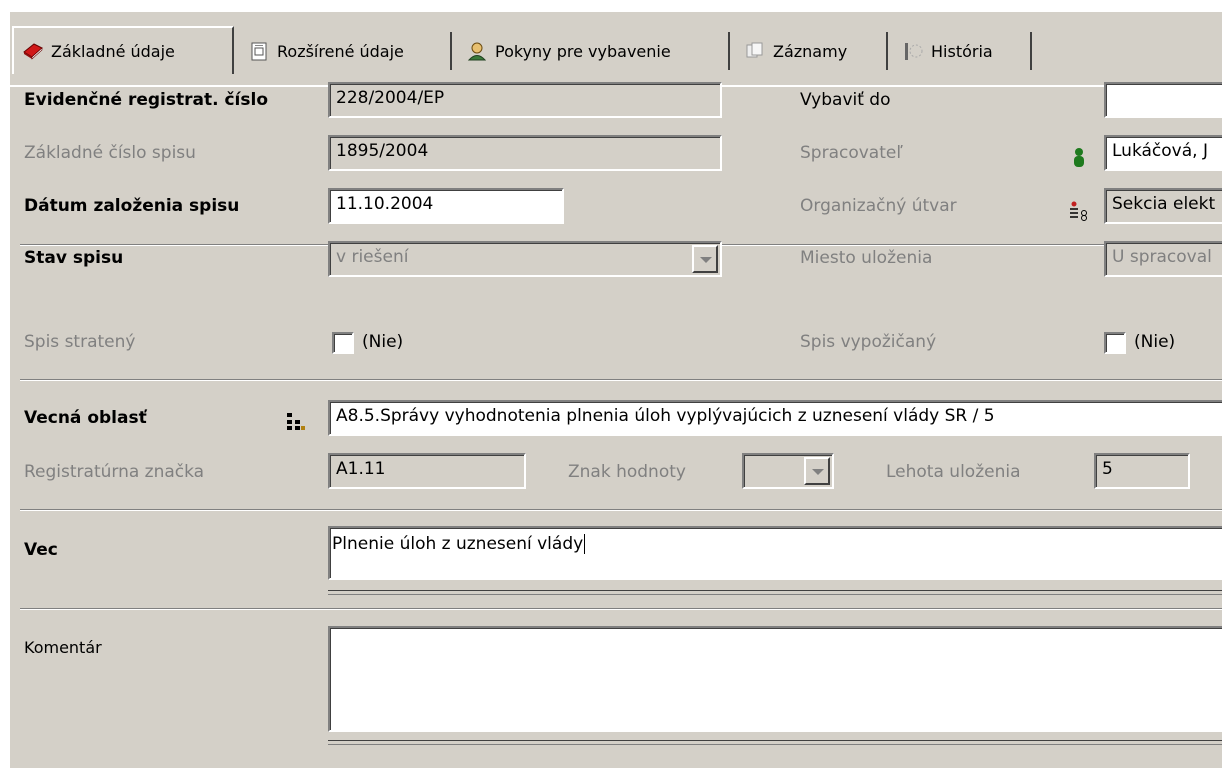 This screenshot has height=768, width=1222. Describe the element at coordinates (525, 153) in the screenshot. I see `zakl-cislo-field: 1895/2004` at that location.